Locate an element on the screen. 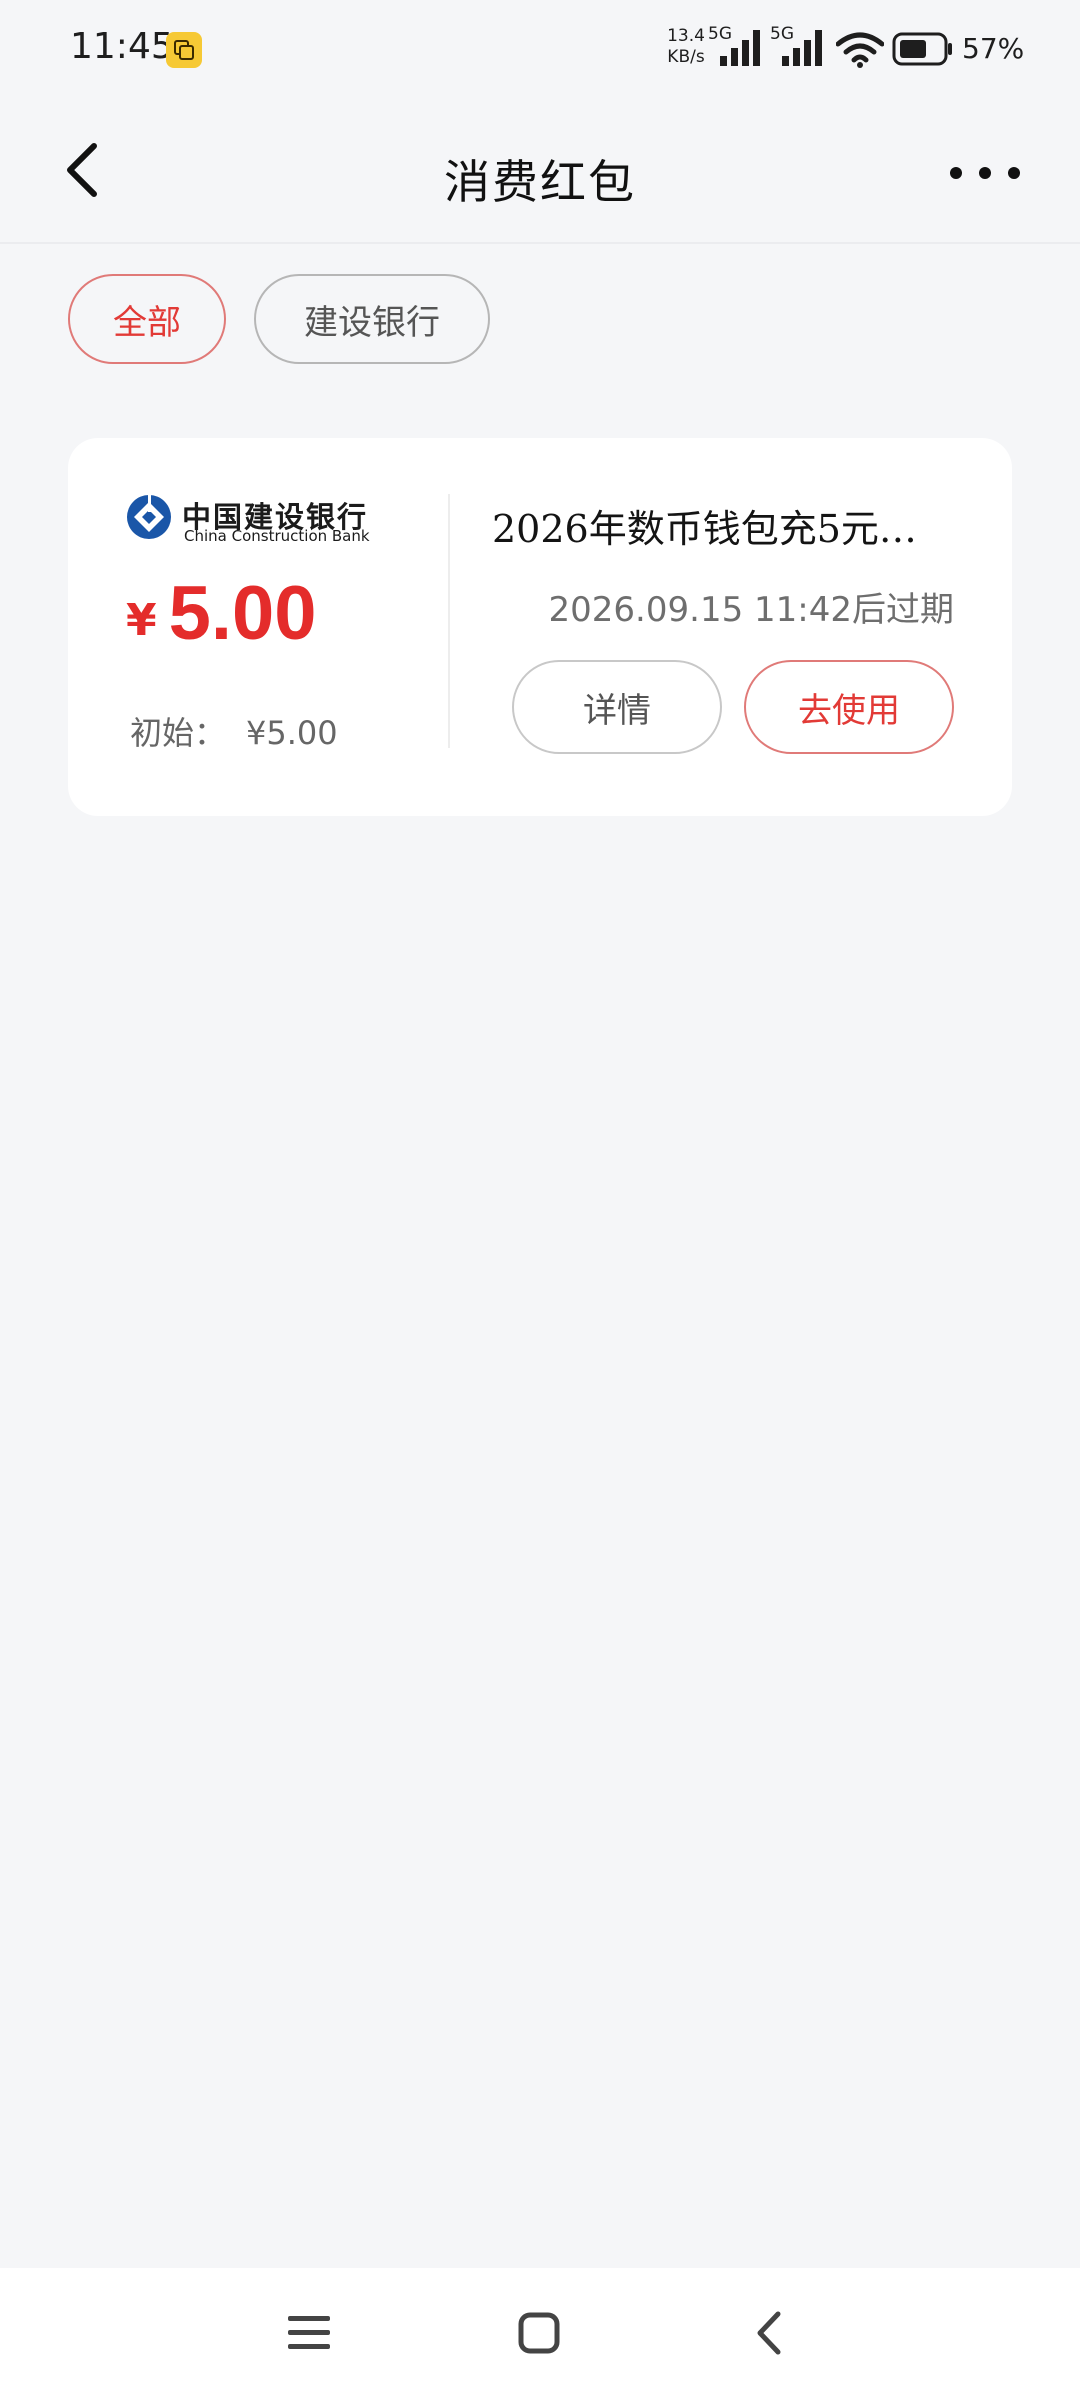 The image size is (1080, 2400). header: 消费红包 is located at coordinates (540, 172).